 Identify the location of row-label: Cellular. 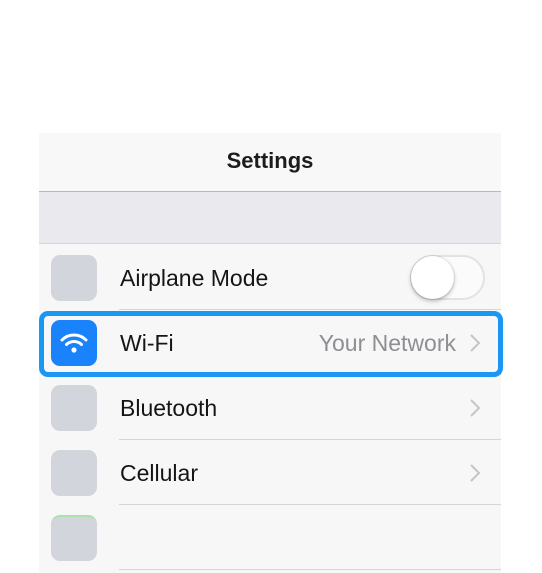
(159, 473).